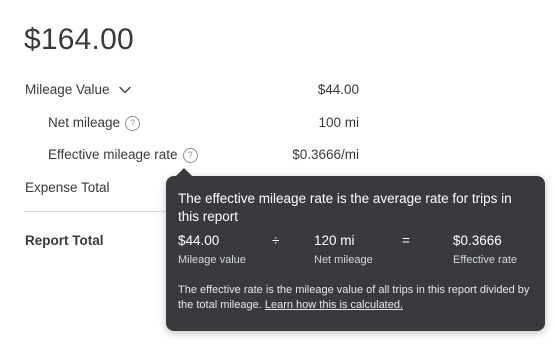 The height and width of the screenshot is (344, 555). What do you see at coordinates (67, 187) in the screenshot?
I see `expense-total-label: Expense Total` at bounding box center [67, 187].